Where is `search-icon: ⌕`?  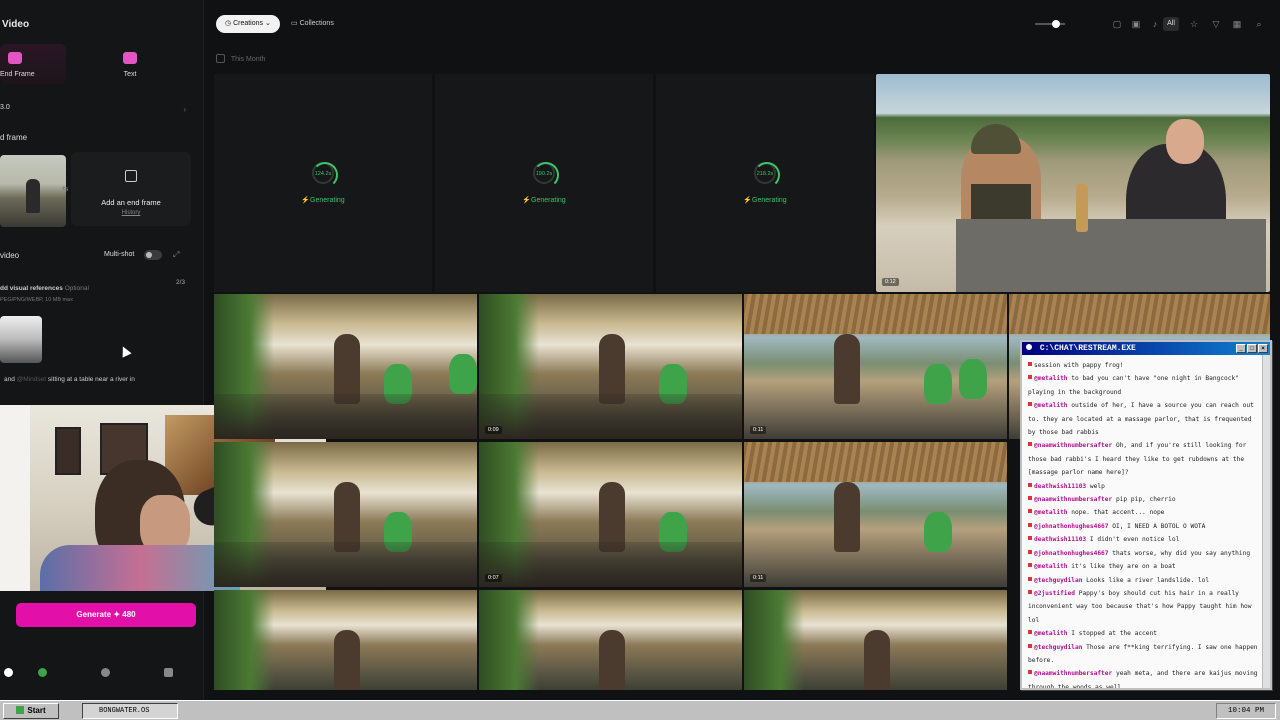
search-icon: ⌕ is located at coordinates (1259, 24).